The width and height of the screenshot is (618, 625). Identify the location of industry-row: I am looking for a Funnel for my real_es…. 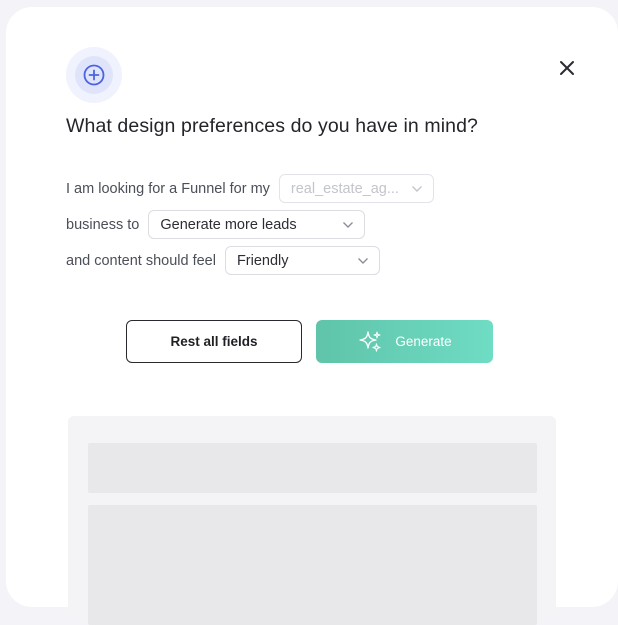
(250, 188).